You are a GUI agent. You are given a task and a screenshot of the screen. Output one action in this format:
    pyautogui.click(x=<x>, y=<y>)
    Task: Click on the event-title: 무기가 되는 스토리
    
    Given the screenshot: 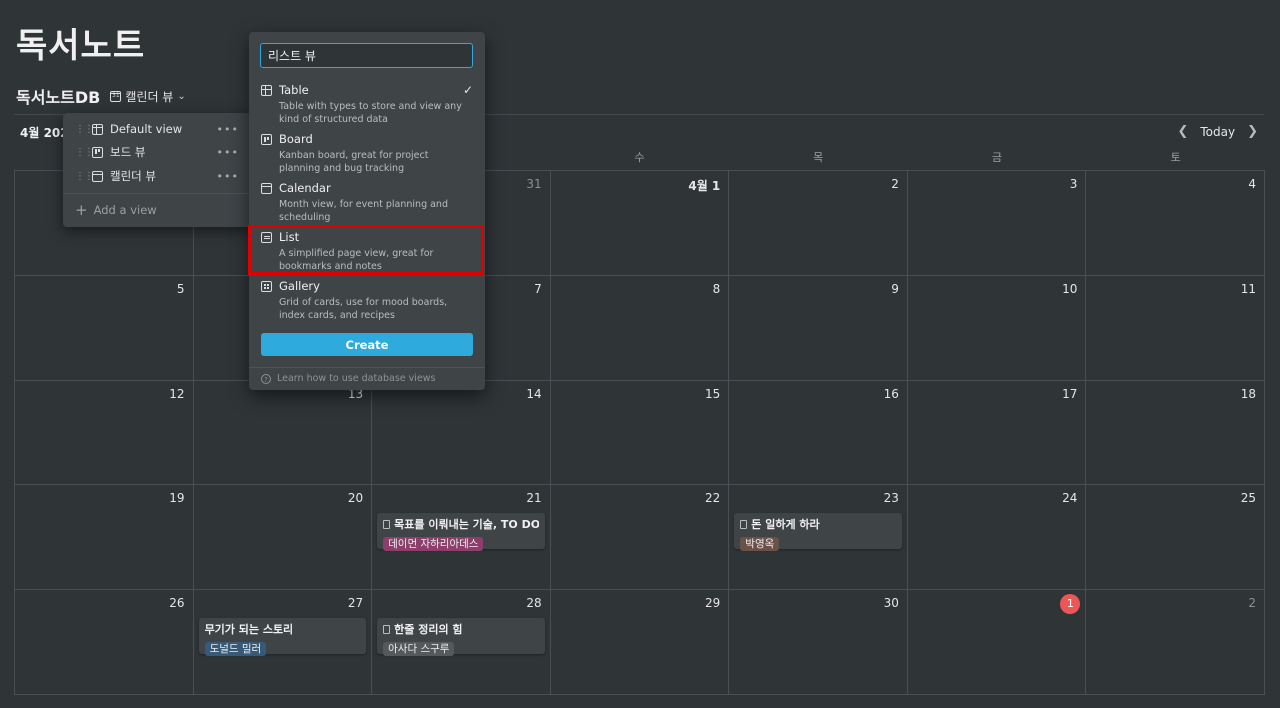 What is the action you would take?
    pyautogui.click(x=249, y=630)
    